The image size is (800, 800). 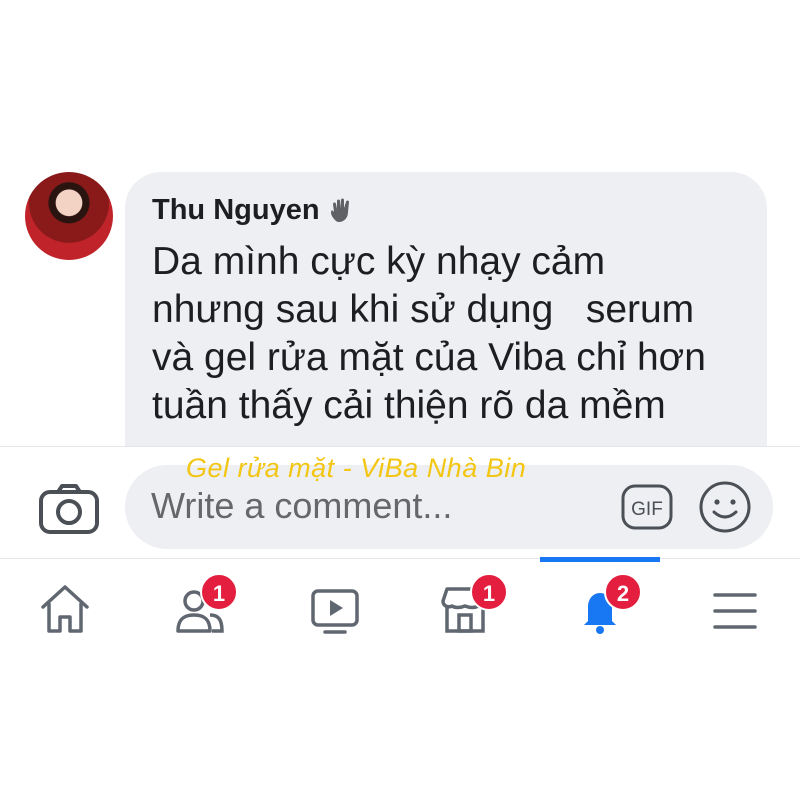 I want to click on active-tab-indicator, so click(x=600, y=559).